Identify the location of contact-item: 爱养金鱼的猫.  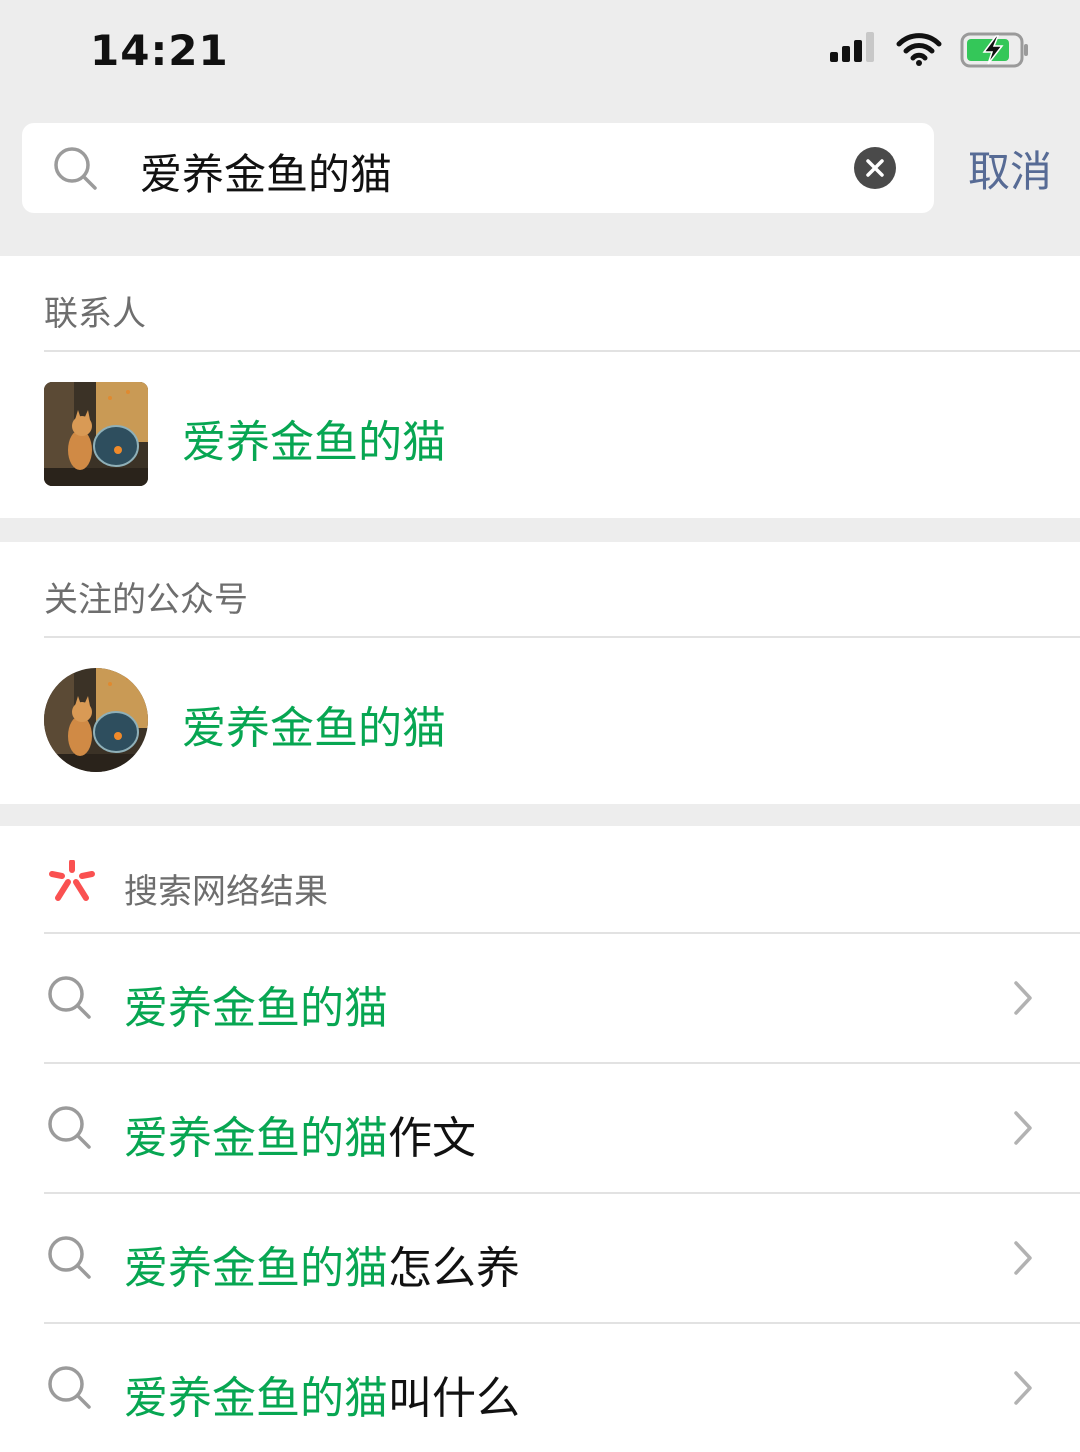
(540, 435).